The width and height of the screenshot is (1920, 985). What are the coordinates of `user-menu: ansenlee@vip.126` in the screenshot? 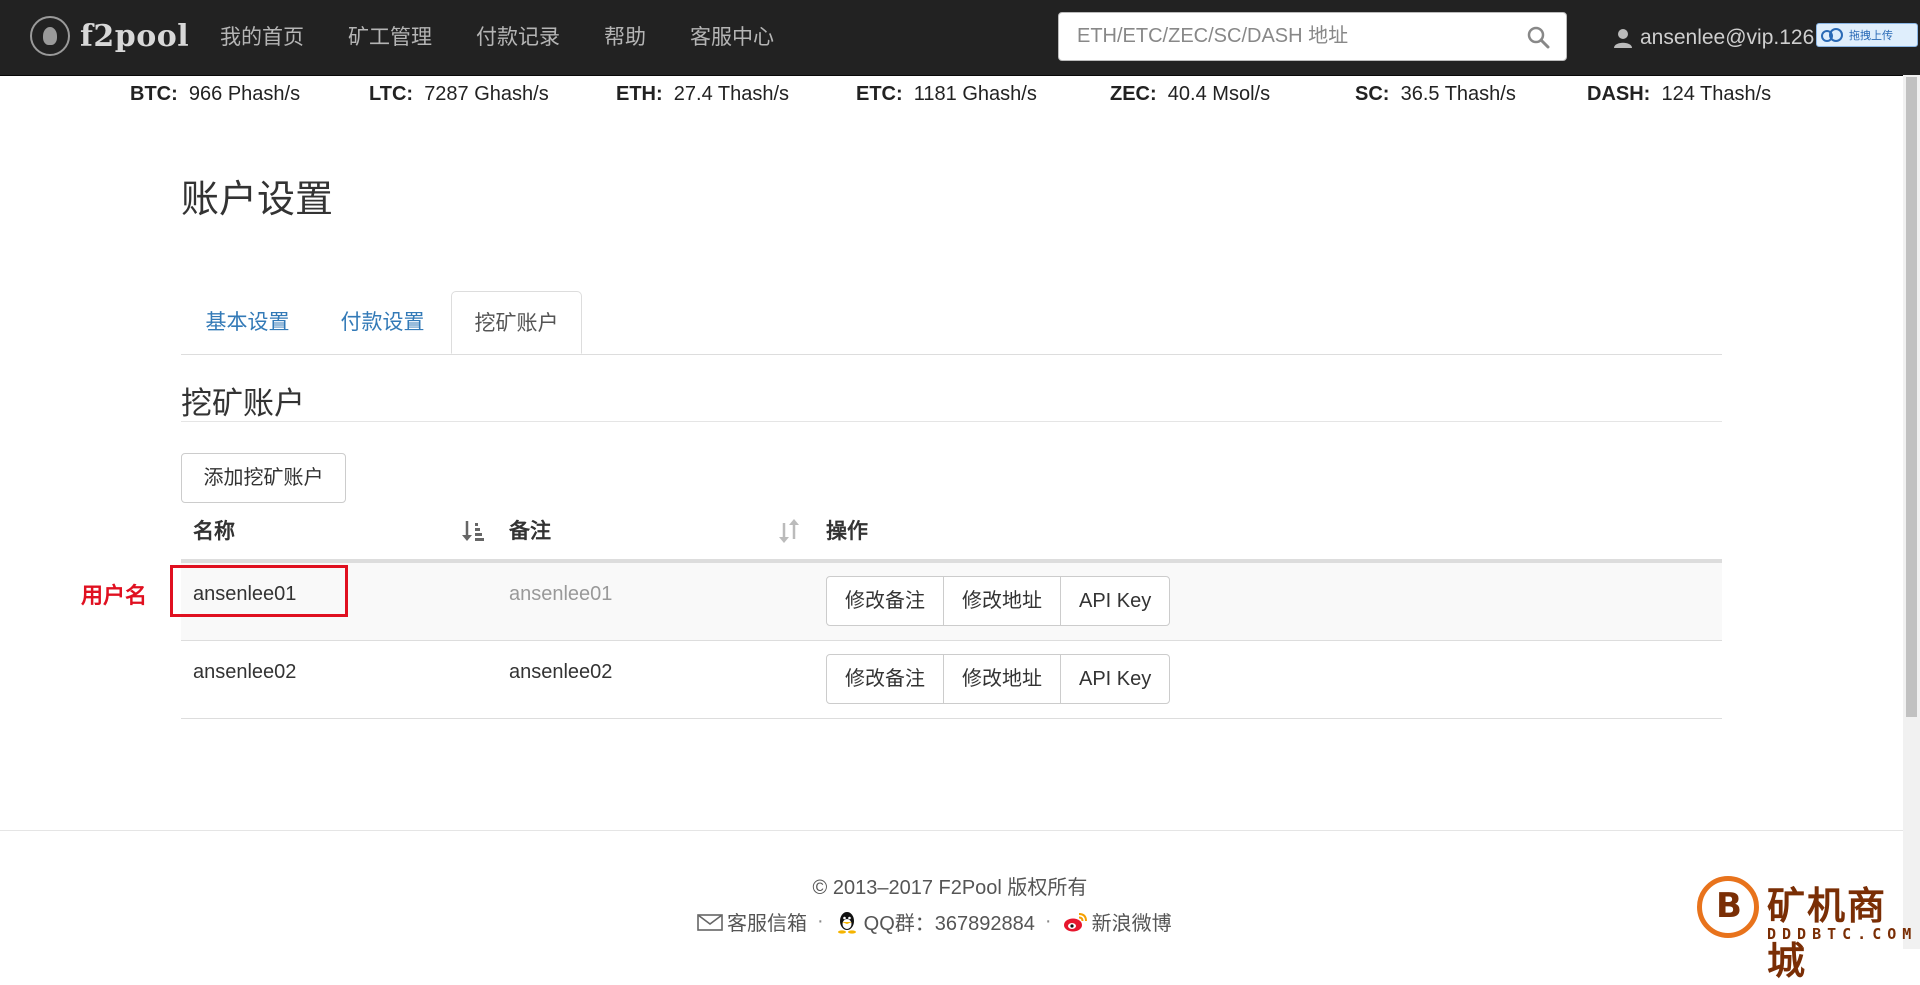 It's located at (1713, 37).